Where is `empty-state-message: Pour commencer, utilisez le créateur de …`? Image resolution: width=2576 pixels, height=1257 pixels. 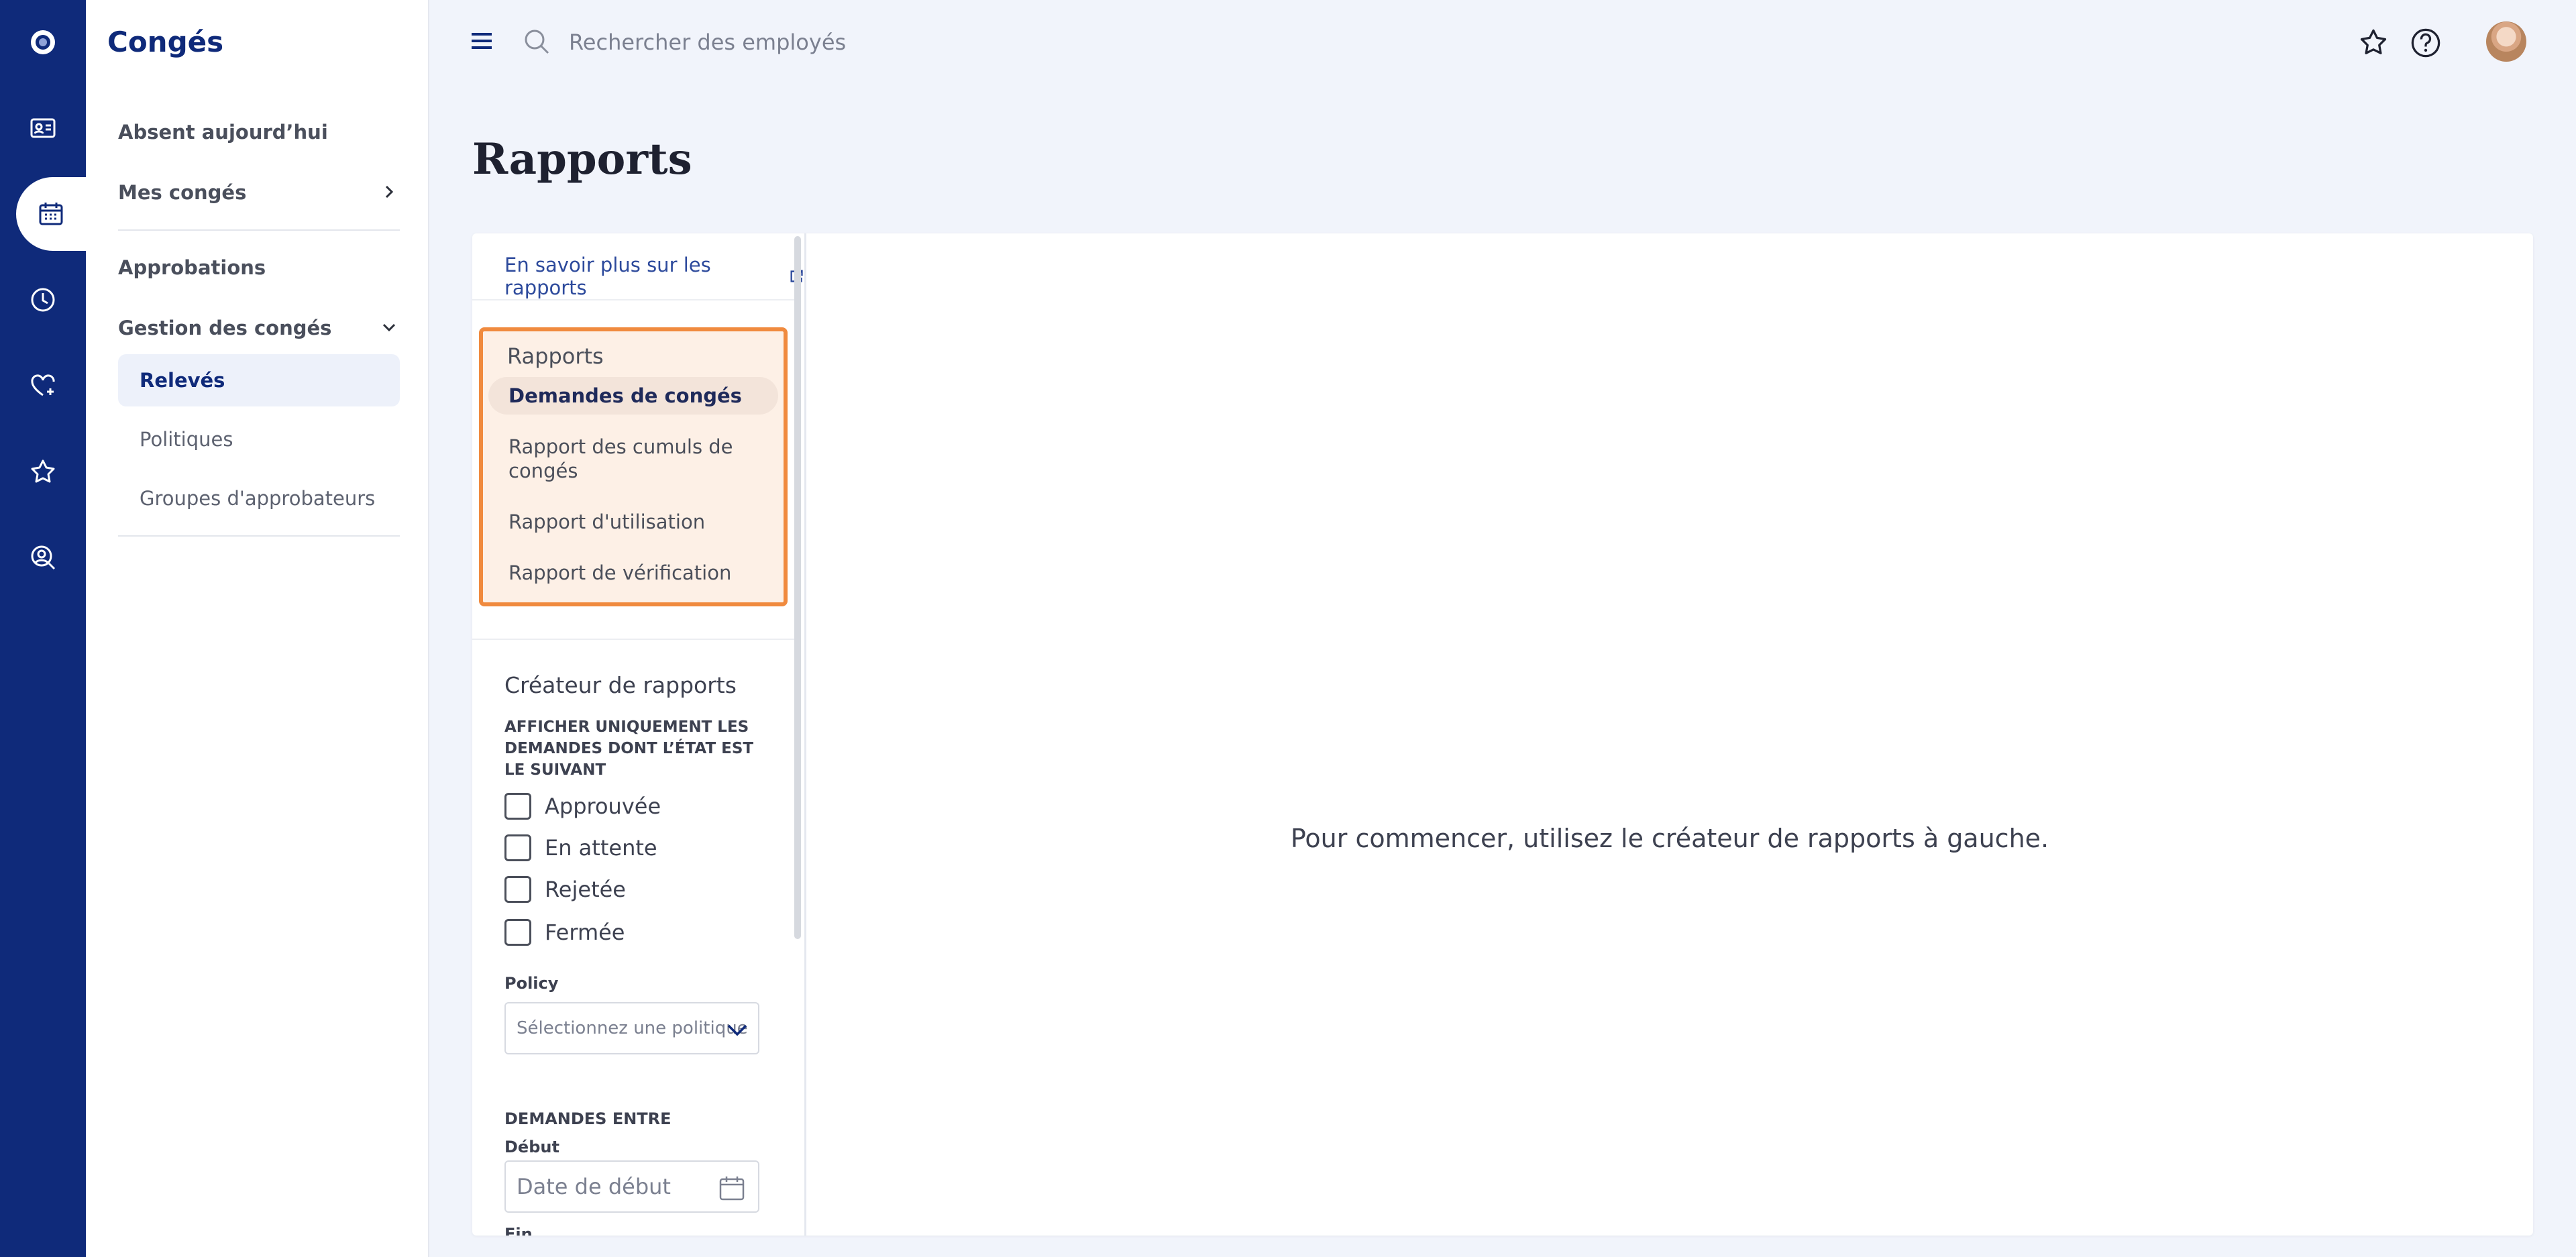
empty-state-message: Pour commencer, utilisez le créateur de … is located at coordinates (1669, 838).